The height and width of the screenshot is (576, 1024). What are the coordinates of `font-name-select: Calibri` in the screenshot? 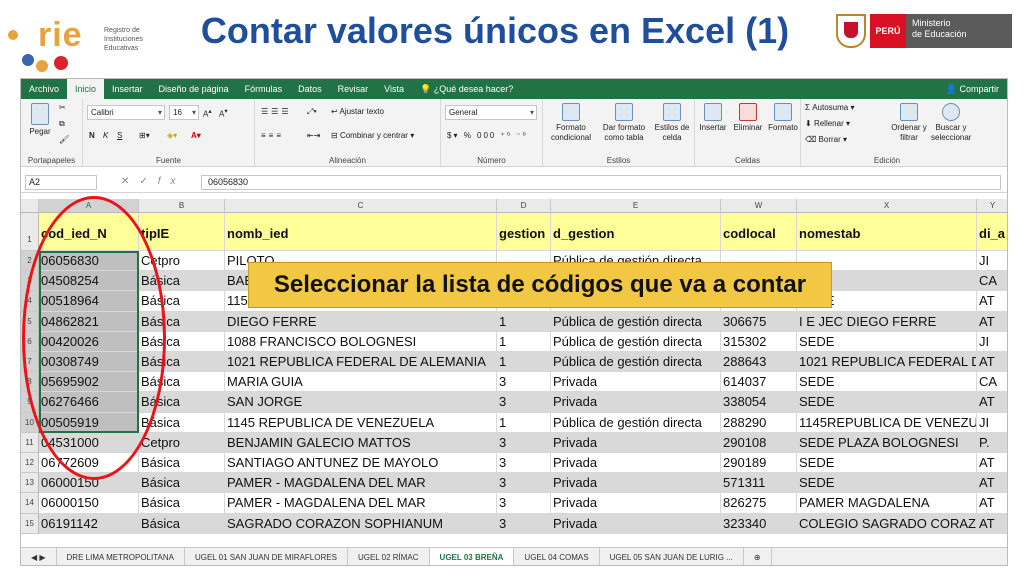 It's located at (126, 112).